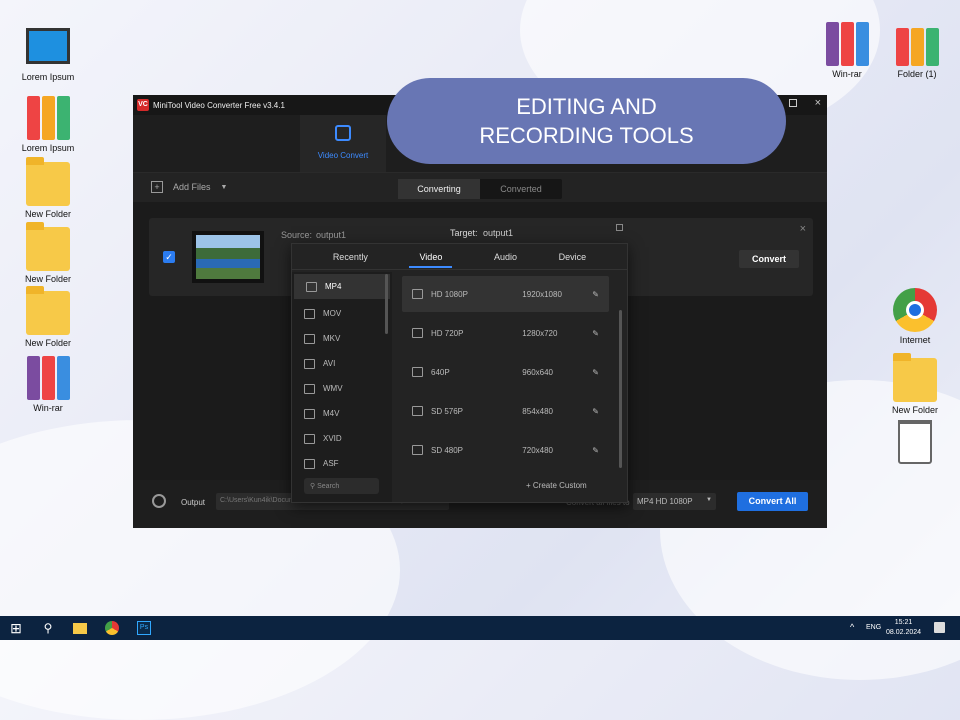  I want to click on format-item: MKV, so click(342, 338).